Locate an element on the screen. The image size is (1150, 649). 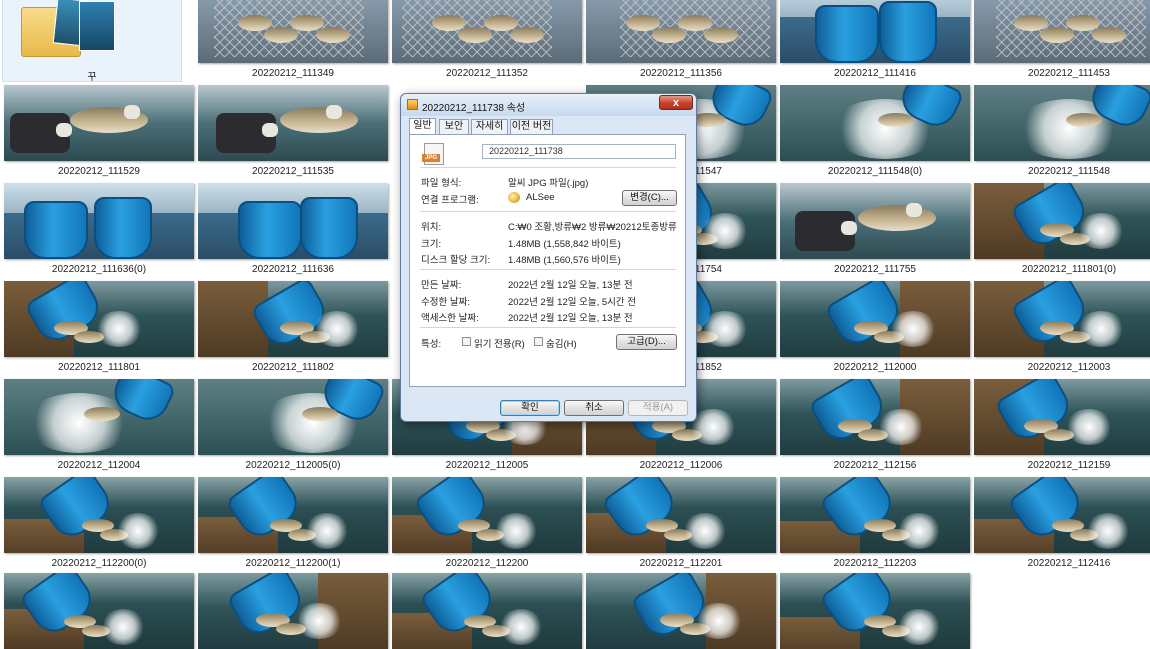
tab-security: 보안 is located at coordinates (454, 126).